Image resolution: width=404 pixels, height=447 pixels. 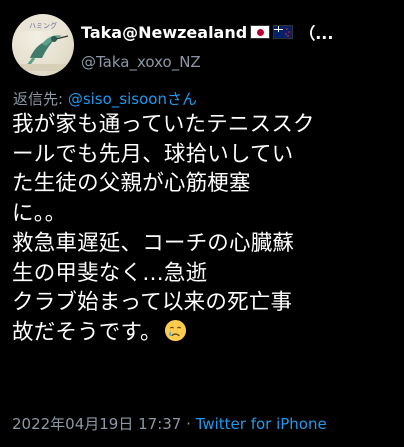 What do you see at coordinates (164, 32) in the screenshot?
I see `display-name-text: Taka@Newzealand` at bounding box center [164, 32].